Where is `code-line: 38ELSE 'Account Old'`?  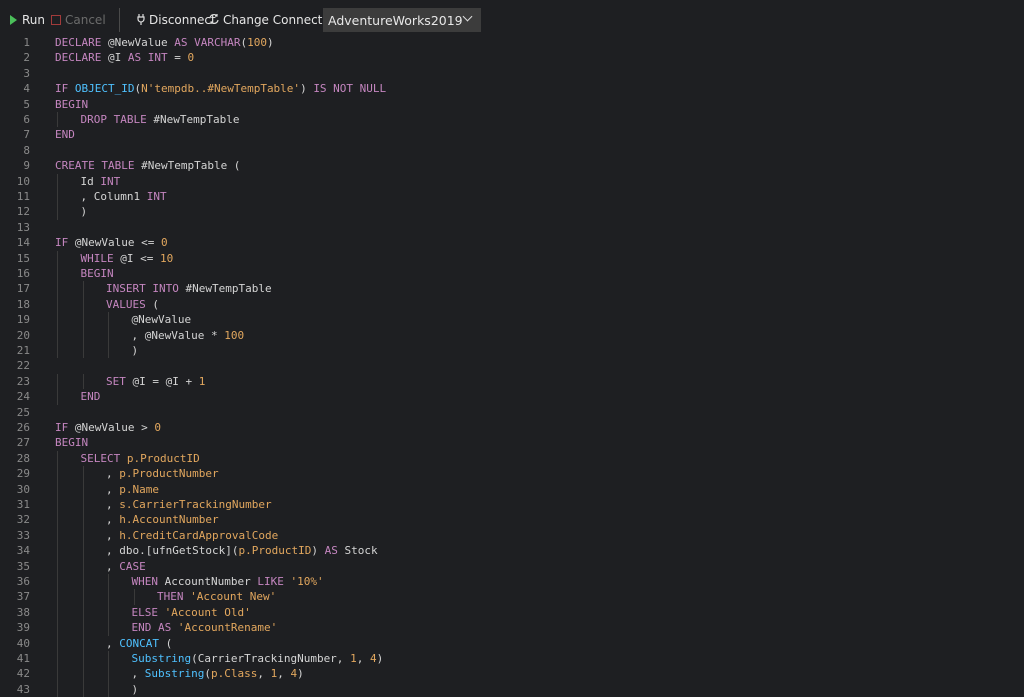 code-line: 38ELSE 'Account Old' is located at coordinates (512, 612).